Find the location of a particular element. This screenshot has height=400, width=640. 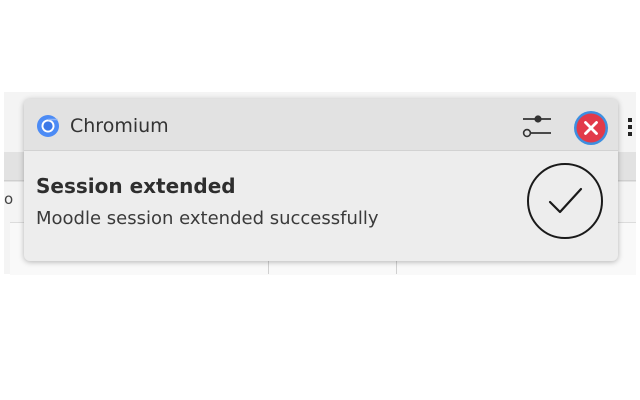

background-text-fragment: o is located at coordinates (9, 199).